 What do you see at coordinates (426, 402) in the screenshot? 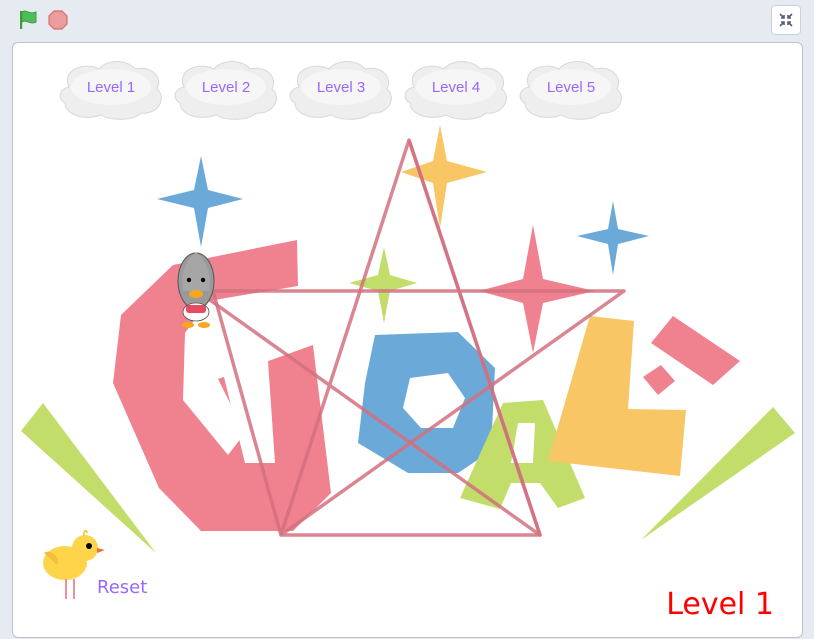
I see `letter-o` at bounding box center [426, 402].